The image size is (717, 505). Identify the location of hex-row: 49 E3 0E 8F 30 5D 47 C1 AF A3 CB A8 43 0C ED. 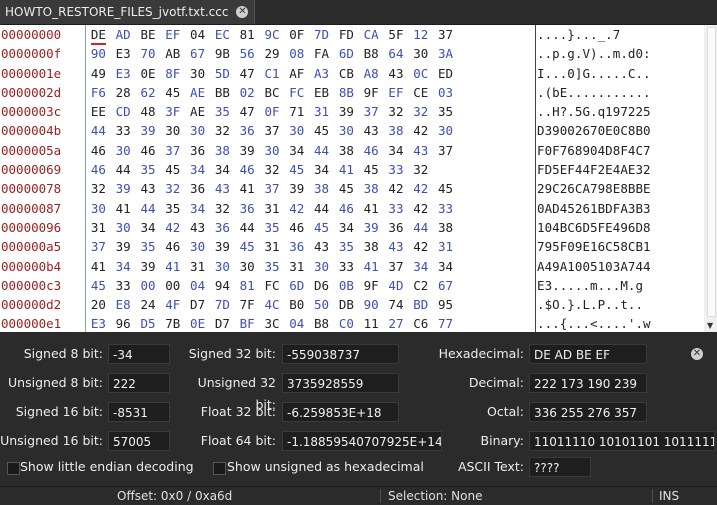
(310, 73).